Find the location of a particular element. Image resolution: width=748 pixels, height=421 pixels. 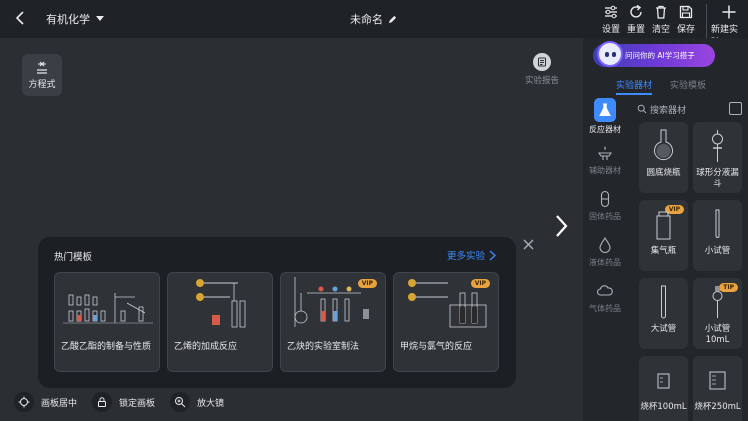

template-card-methane-chlorine: VIP 甲烷与氯气的反应 is located at coordinates (446, 322).